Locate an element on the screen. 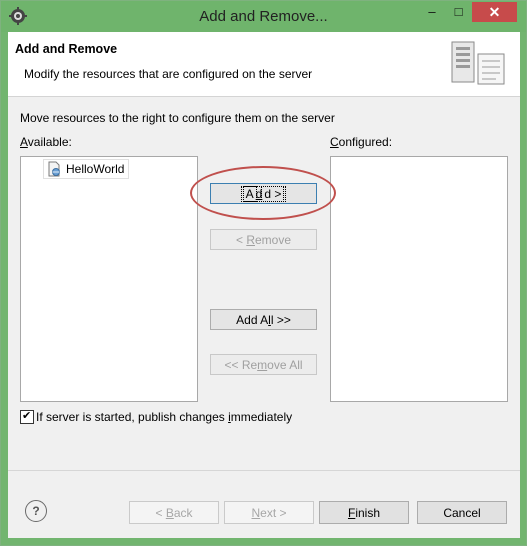 This screenshot has height=546, width=527. close-button: ✕ is located at coordinates (494, 12).